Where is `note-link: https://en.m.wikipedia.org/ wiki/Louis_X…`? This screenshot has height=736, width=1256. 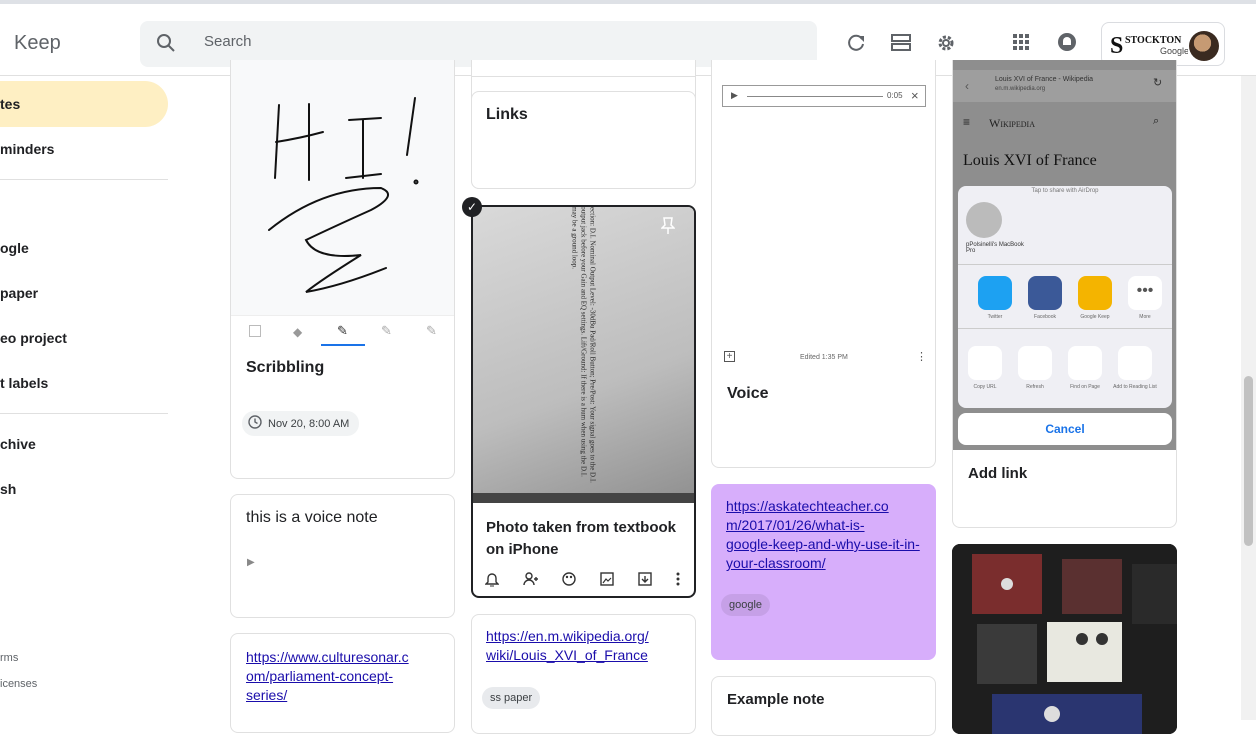
note-link: https://en.m.wikipedia.org/ wiki/Louis_X… is located at coordinates (567, 646).